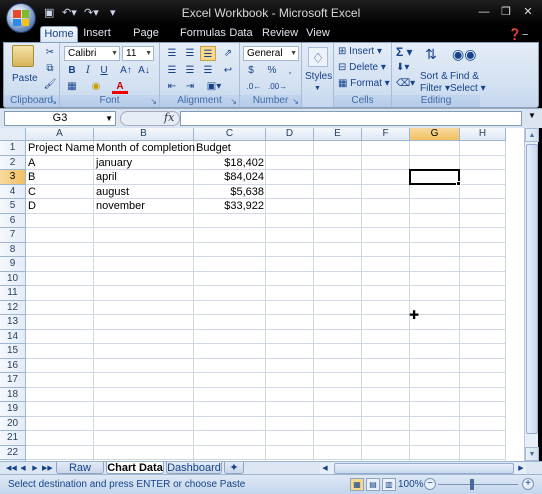 This screenshot has height=494, width=542. What do you see at coordinates (13, 293) in the screenshot?
I see `row-header-11: 11` at bounding box center [13, 293].